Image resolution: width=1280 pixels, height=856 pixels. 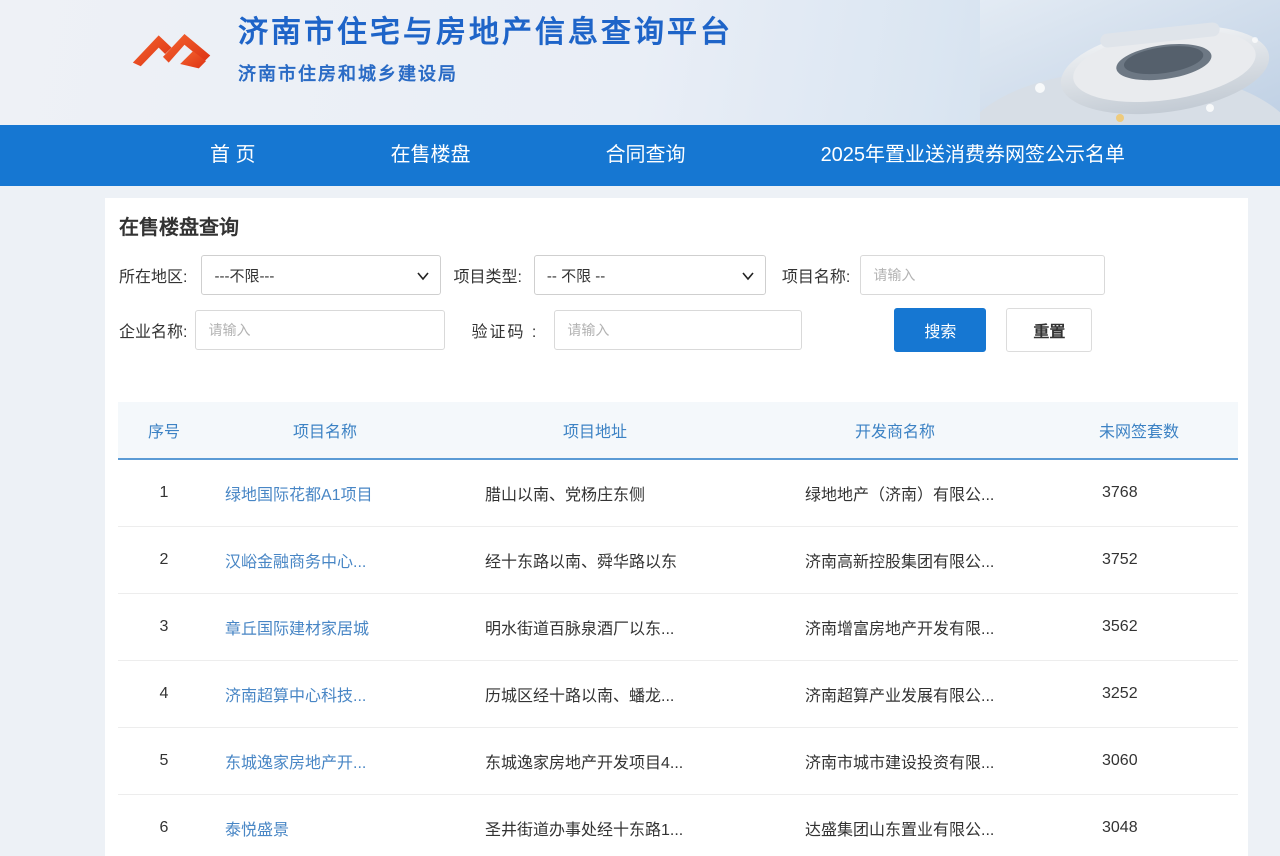 What do you see at coordinates (348, 73) in the screenshot?
I see `site-subtitle: 济南市住房和城乡建设局` at bounding box center [348, 73].